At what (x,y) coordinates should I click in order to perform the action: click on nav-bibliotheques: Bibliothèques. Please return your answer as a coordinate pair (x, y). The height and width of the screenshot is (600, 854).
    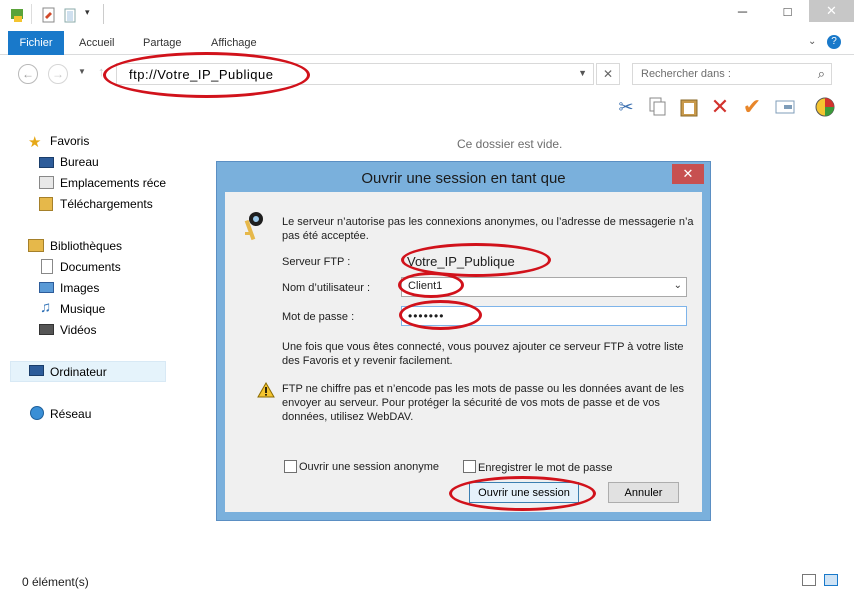
    Looking at the image, I should click on (86, 246).